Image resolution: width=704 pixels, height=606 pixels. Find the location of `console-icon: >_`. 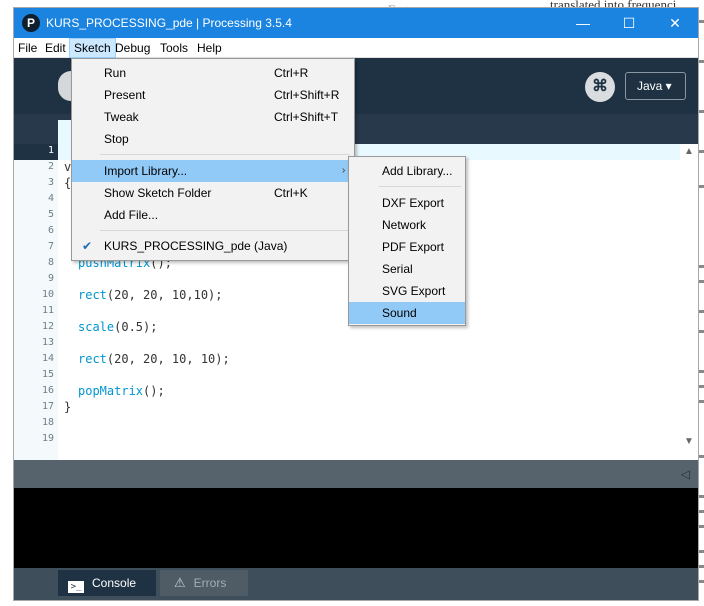

console-icon: >_ is located at coordinates (76, 587).